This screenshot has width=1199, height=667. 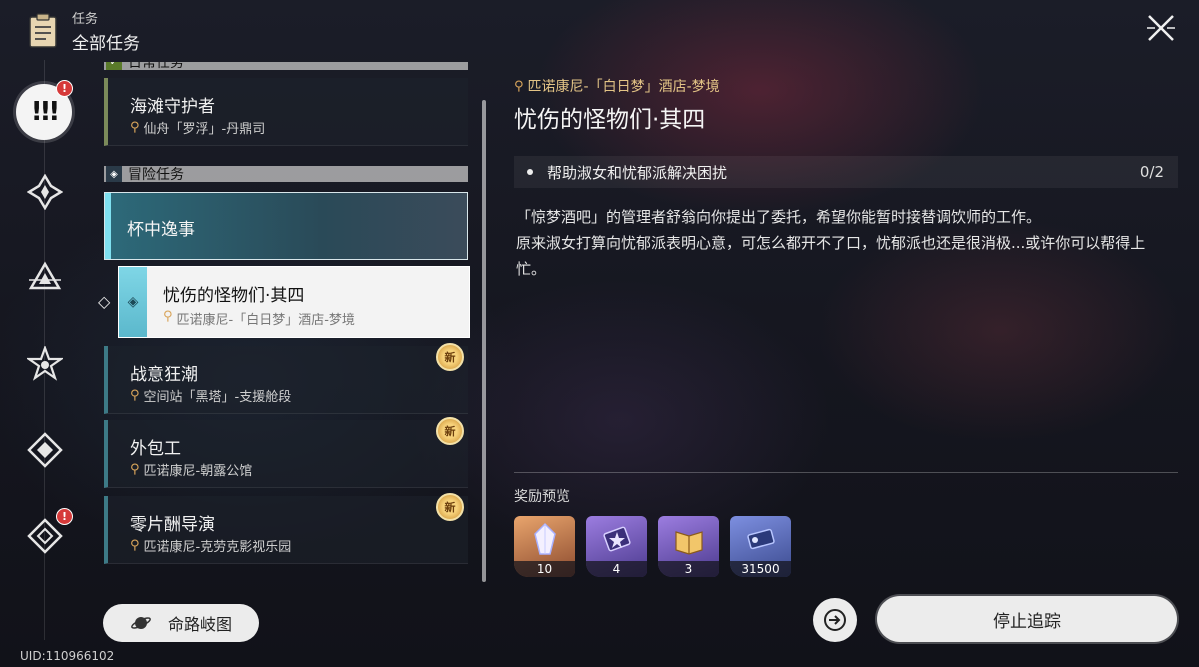 I want to click on clipboard-icon, so click(x=43, y=30).